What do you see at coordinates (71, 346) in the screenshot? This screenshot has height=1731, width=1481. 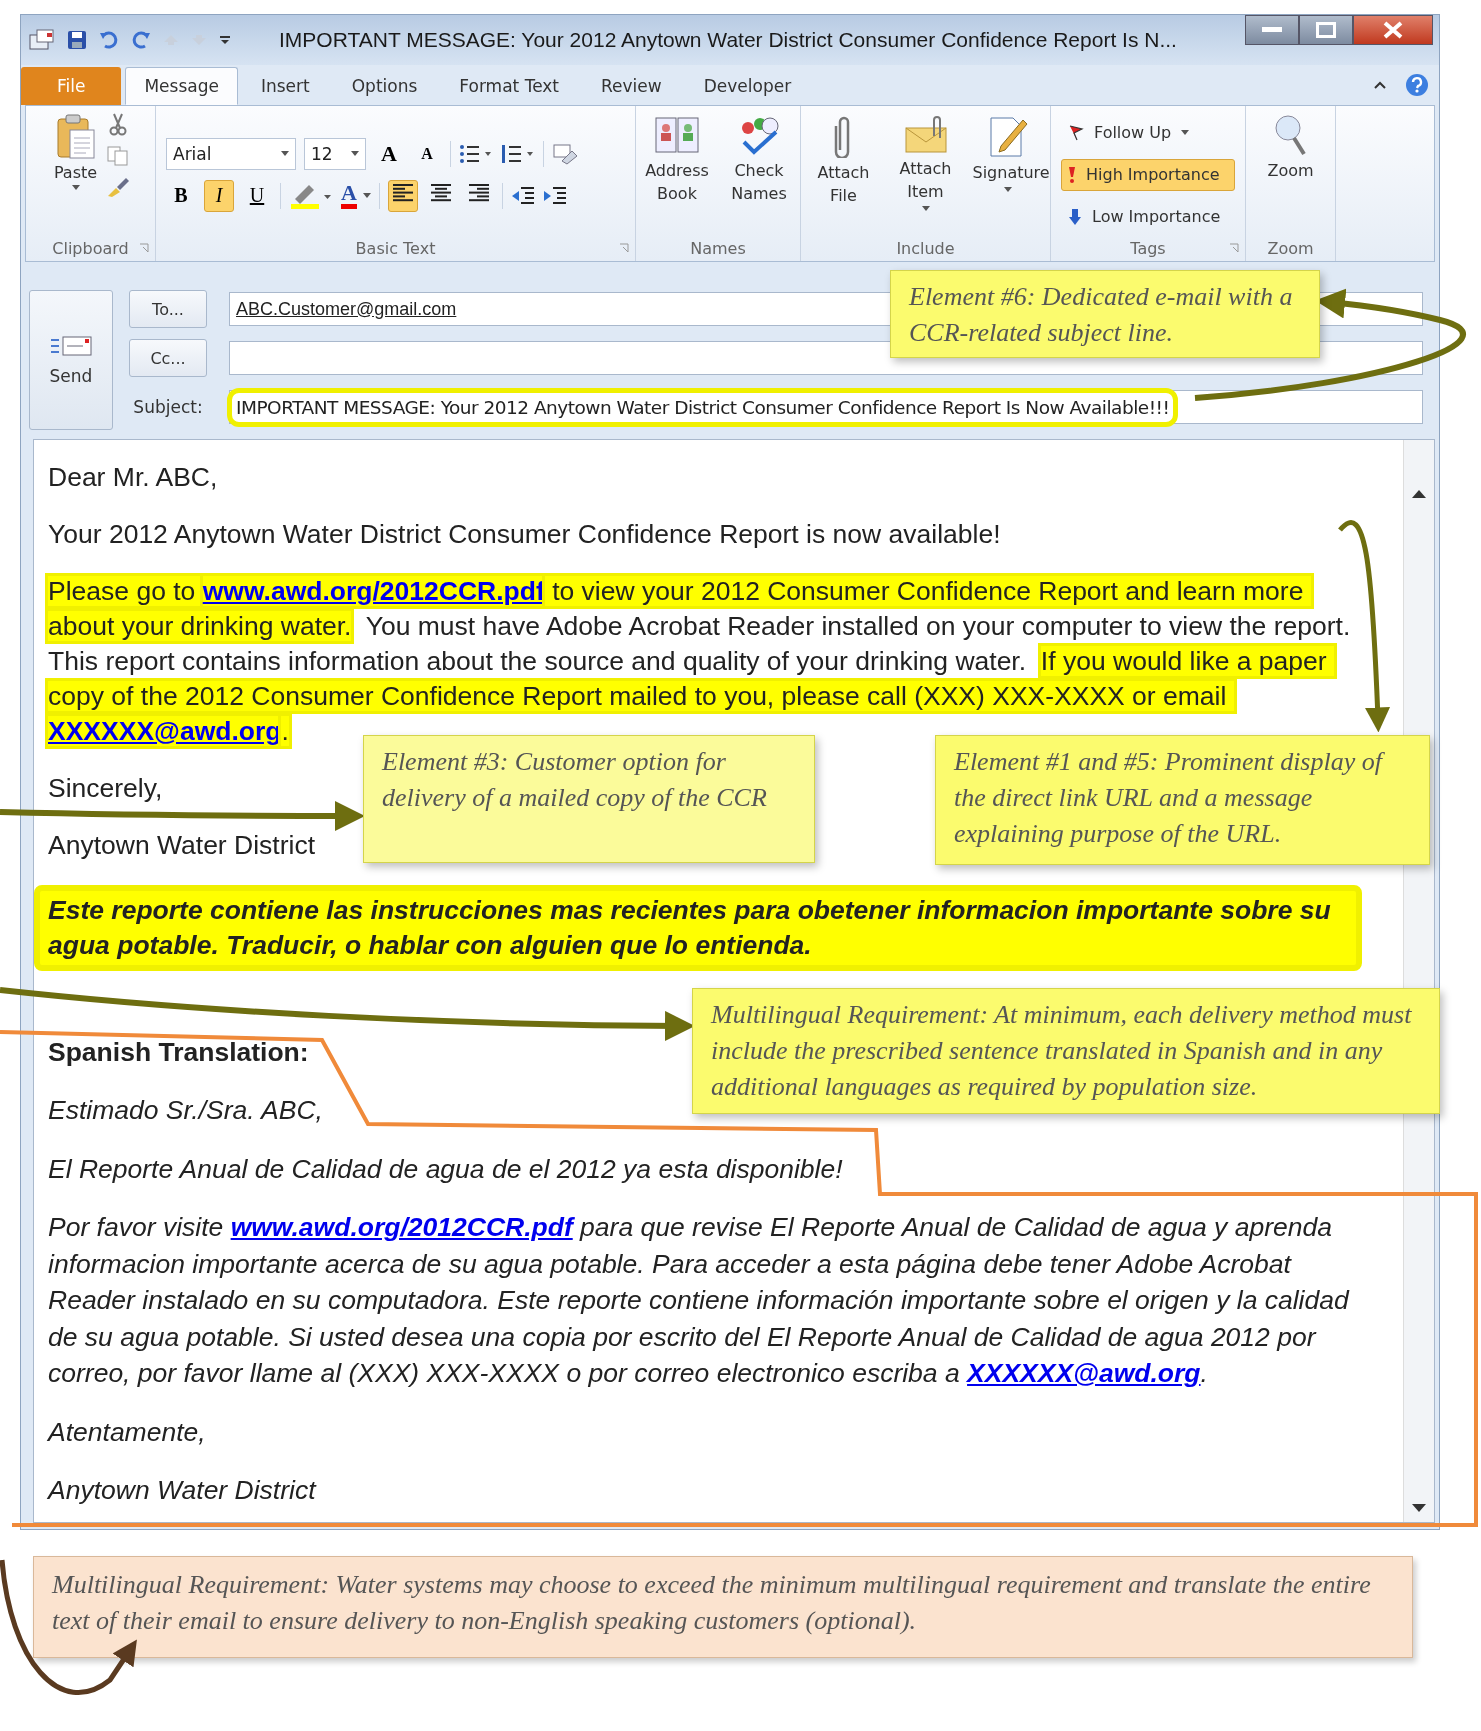 I see `envelope-icon` at bounding box center [71, 346].